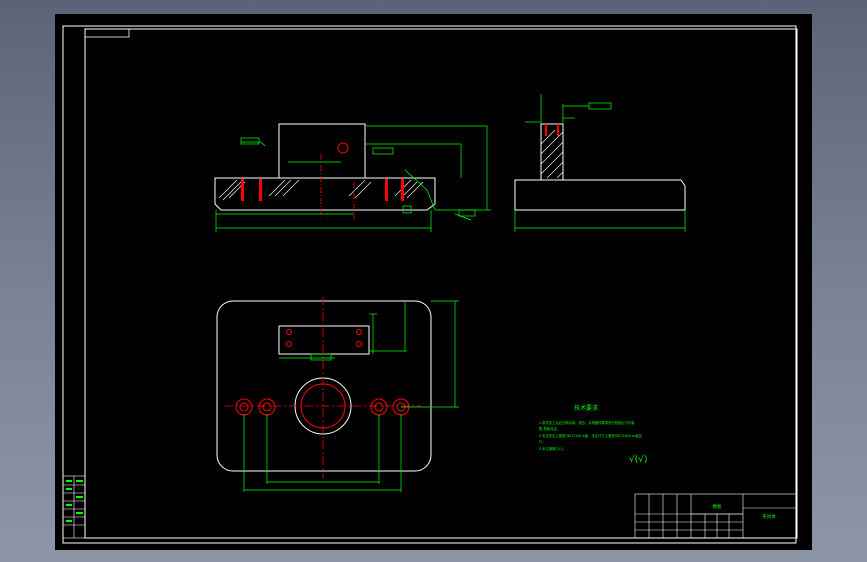 This screenshot has width=867, height=562. Describe the element at coordinates (322, 190) in the screenshot. I see `bore-marks` at that location.